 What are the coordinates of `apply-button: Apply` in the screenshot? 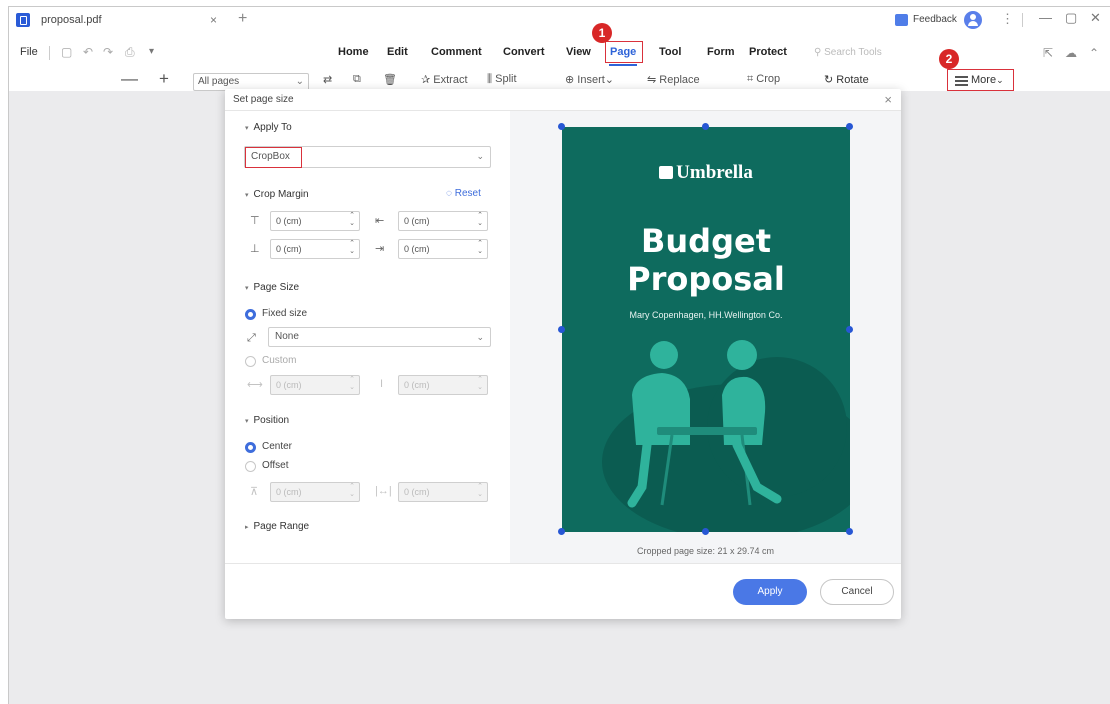 It's located at (770, 592).